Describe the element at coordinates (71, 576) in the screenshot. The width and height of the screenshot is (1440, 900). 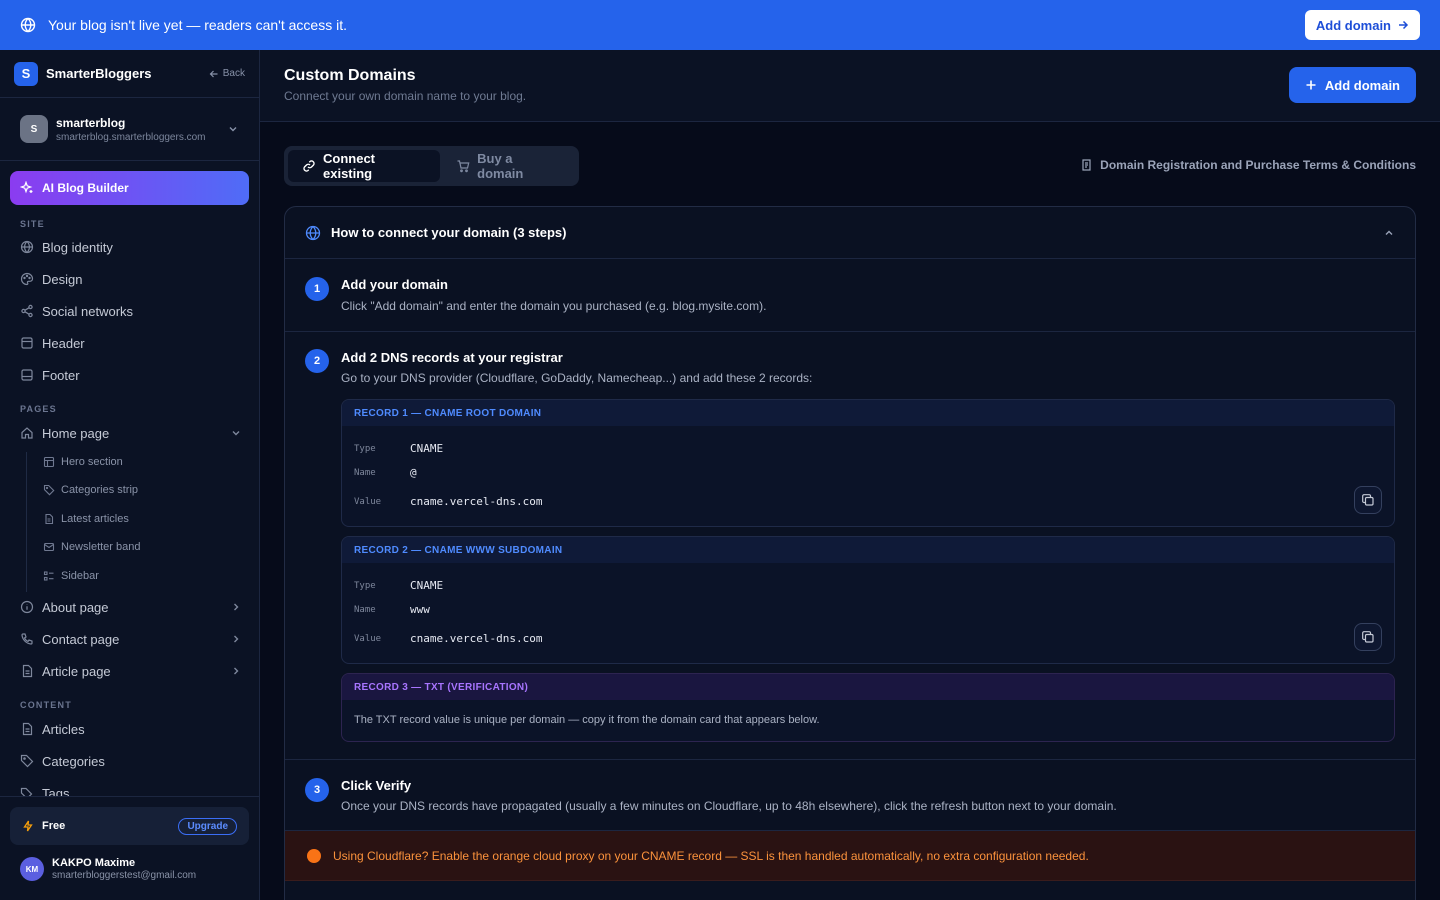
I see `sidebar-subitem-sidebar: Sidebar` at that location.